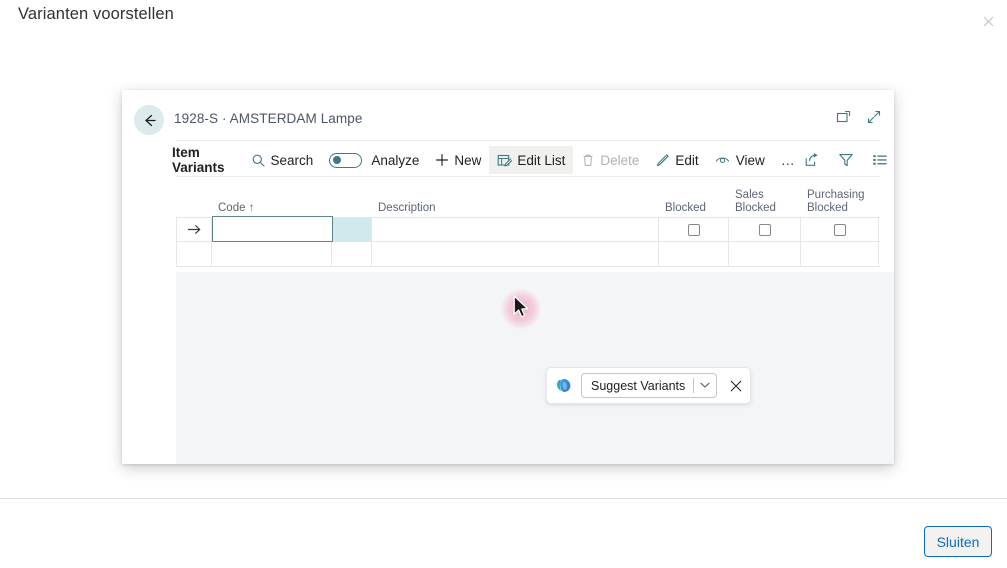  What do you see at coordinates (272, 208) in the screenshot?
I see `grid-header-code: Code ↑` at bounding box center [272, 208].